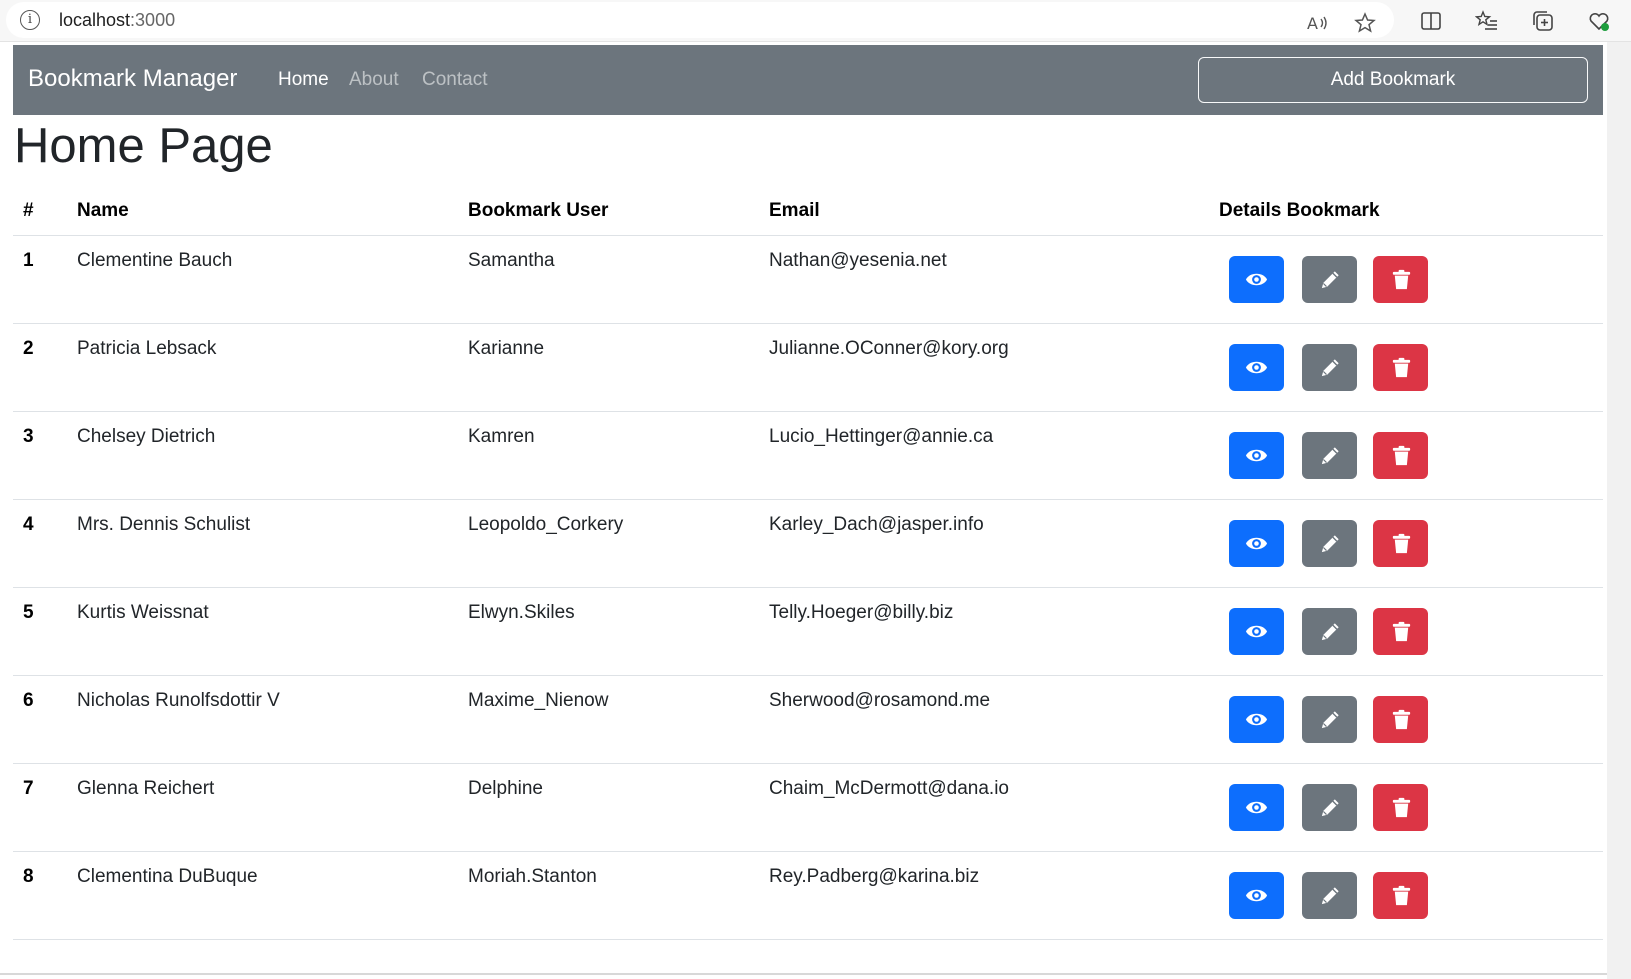  I want to click on row-name: Patricia Lebsack, so click(147, 348).